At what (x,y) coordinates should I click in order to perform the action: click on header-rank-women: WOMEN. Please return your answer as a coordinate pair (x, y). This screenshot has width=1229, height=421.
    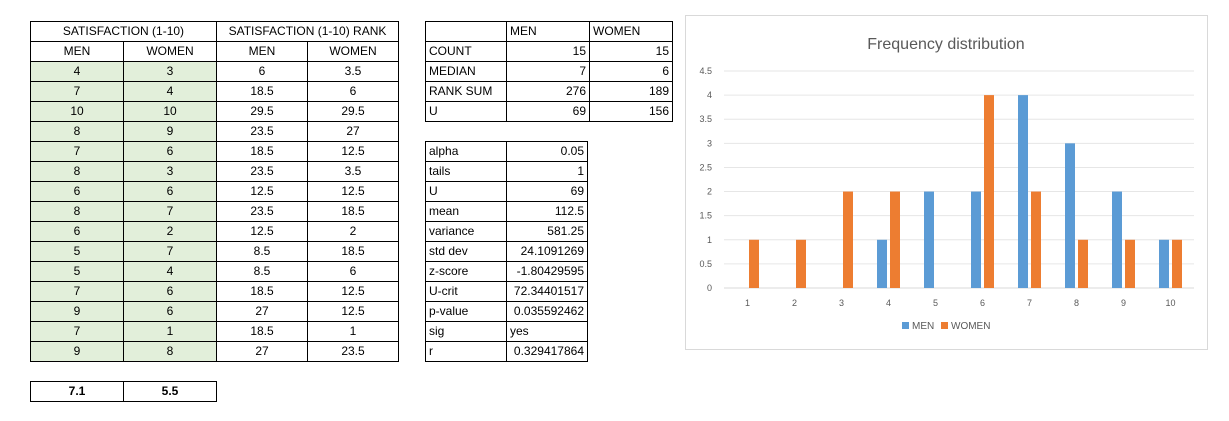
    Looking at the image, I should click on (353, 51).